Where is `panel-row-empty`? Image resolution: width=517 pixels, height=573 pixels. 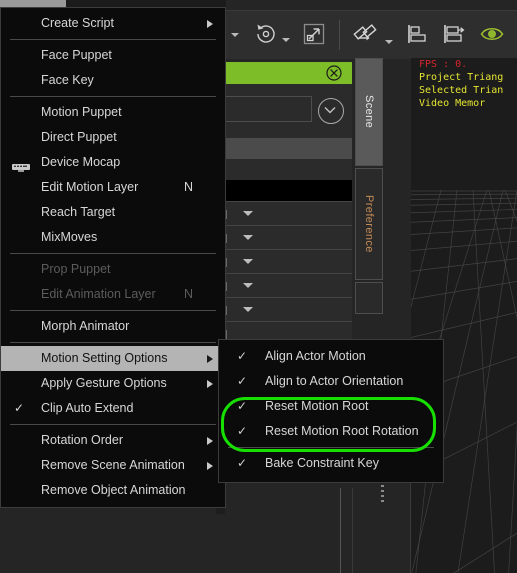
panel-row-empty is located at coordinates (288, 190).